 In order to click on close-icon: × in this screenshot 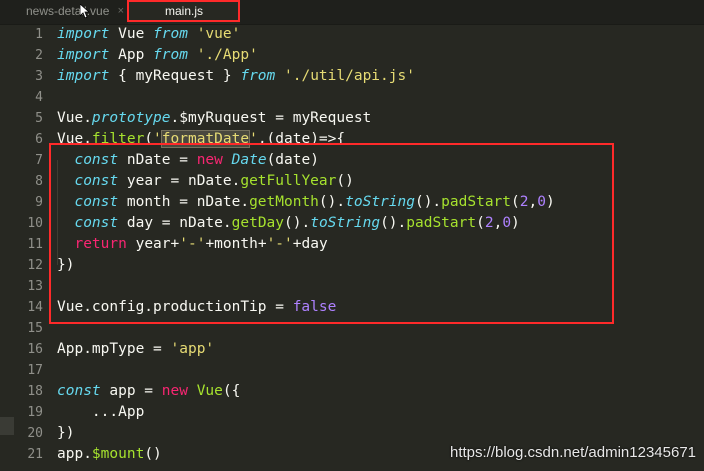, I will do `click(121, 11)`.